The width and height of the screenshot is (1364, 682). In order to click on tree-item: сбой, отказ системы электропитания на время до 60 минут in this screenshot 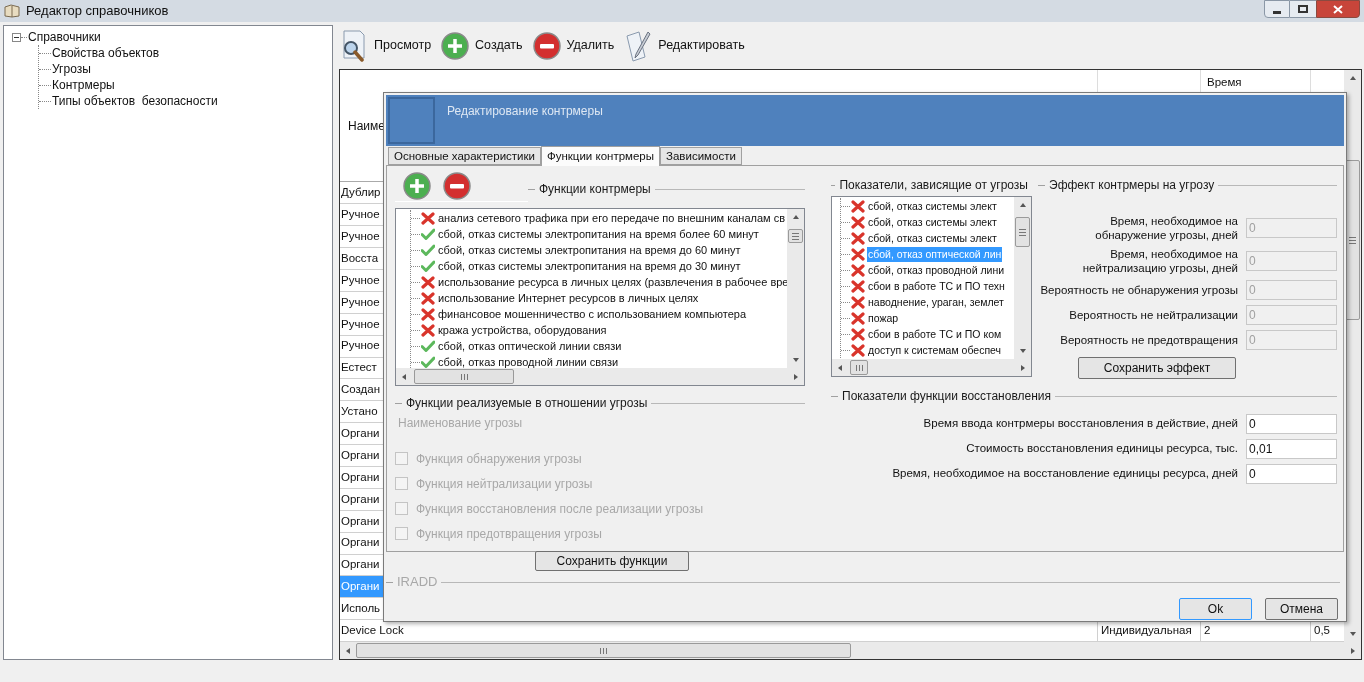, I will do `click(589, 250)`.